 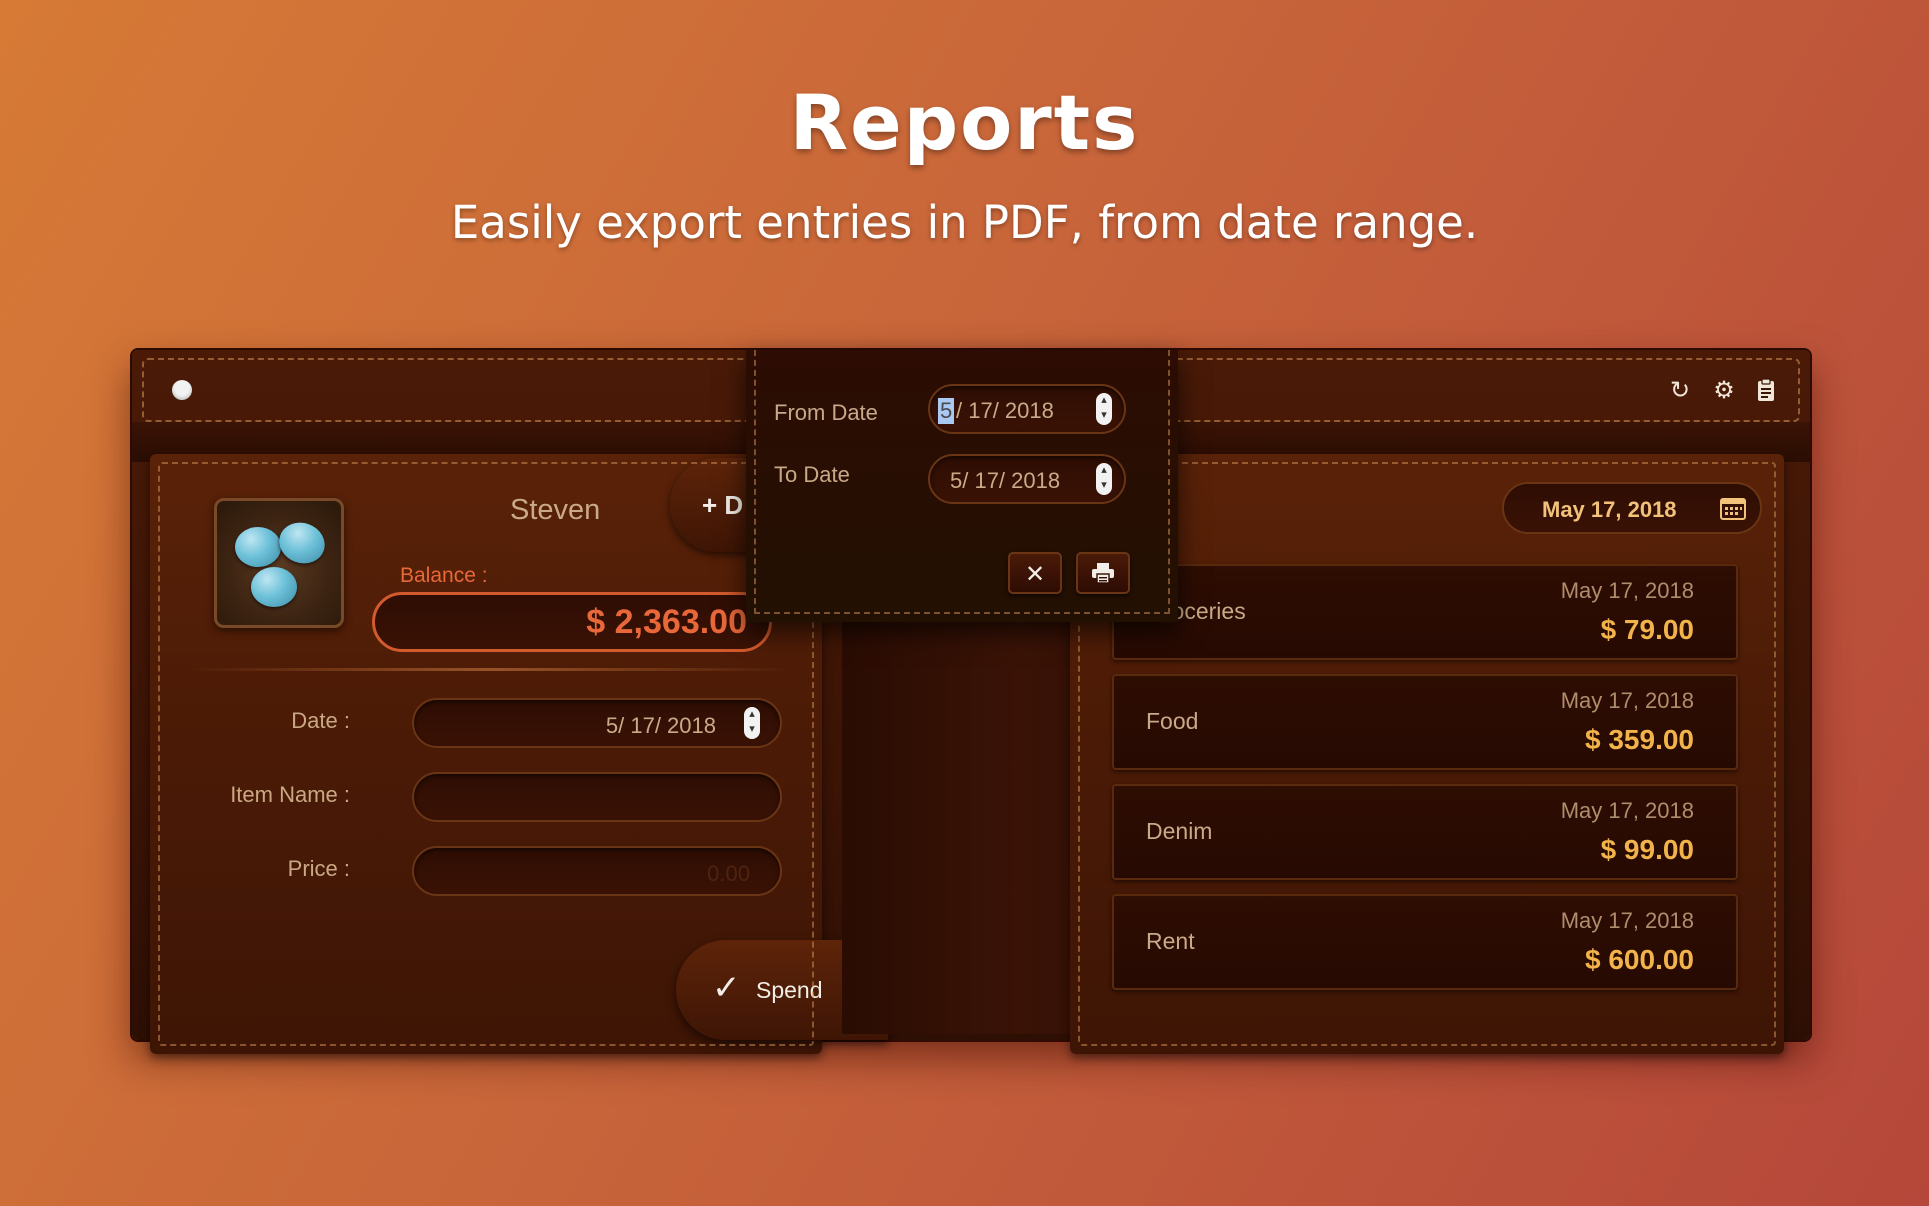 What do you see at coordinates (789, 990) in the screenshot?
I see `spend-label: Spend` at bounding box center [789, 990].